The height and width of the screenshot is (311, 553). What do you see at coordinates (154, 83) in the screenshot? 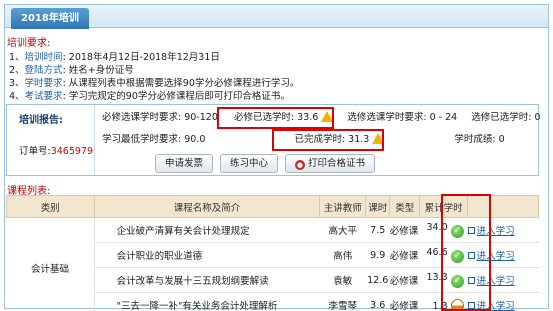
I see `requirement-item: 3、学时要求: 从课程列表中根据需要选择90学分必修课程进行学习。` at bounding box center [154, 83].